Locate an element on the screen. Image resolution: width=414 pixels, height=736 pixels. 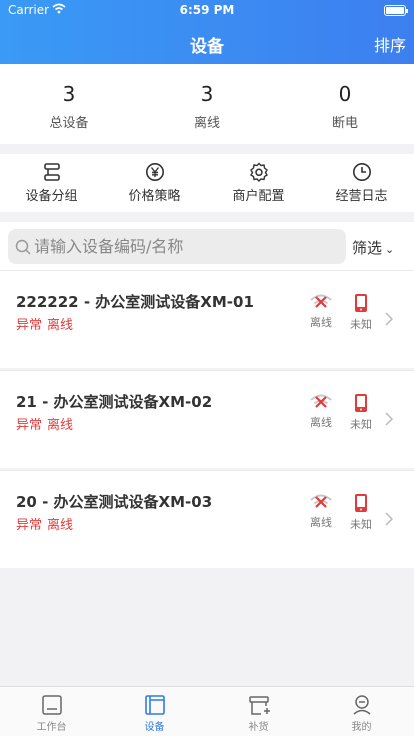
stat-offline: 3 离线 is located at coordinates (207, 106).